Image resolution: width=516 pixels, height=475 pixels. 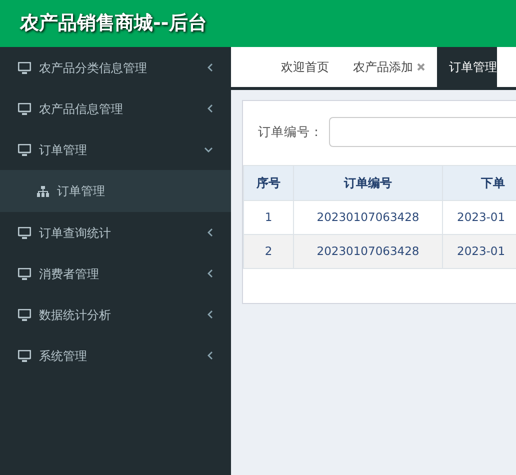 What do you see at coordinates (368, 183) in the screenshot?
I see `column-header: 订单编号` at bounding box center [368, 183].